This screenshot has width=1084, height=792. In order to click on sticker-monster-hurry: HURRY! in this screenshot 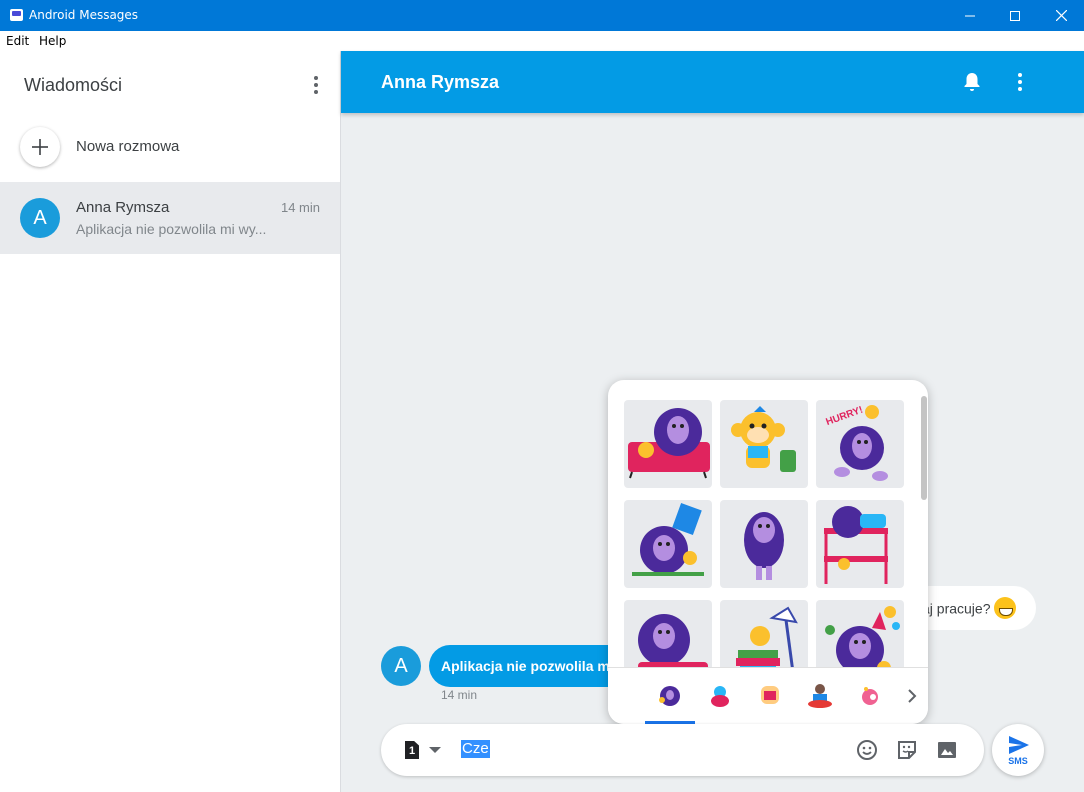, I will do `click(860, 444)`.